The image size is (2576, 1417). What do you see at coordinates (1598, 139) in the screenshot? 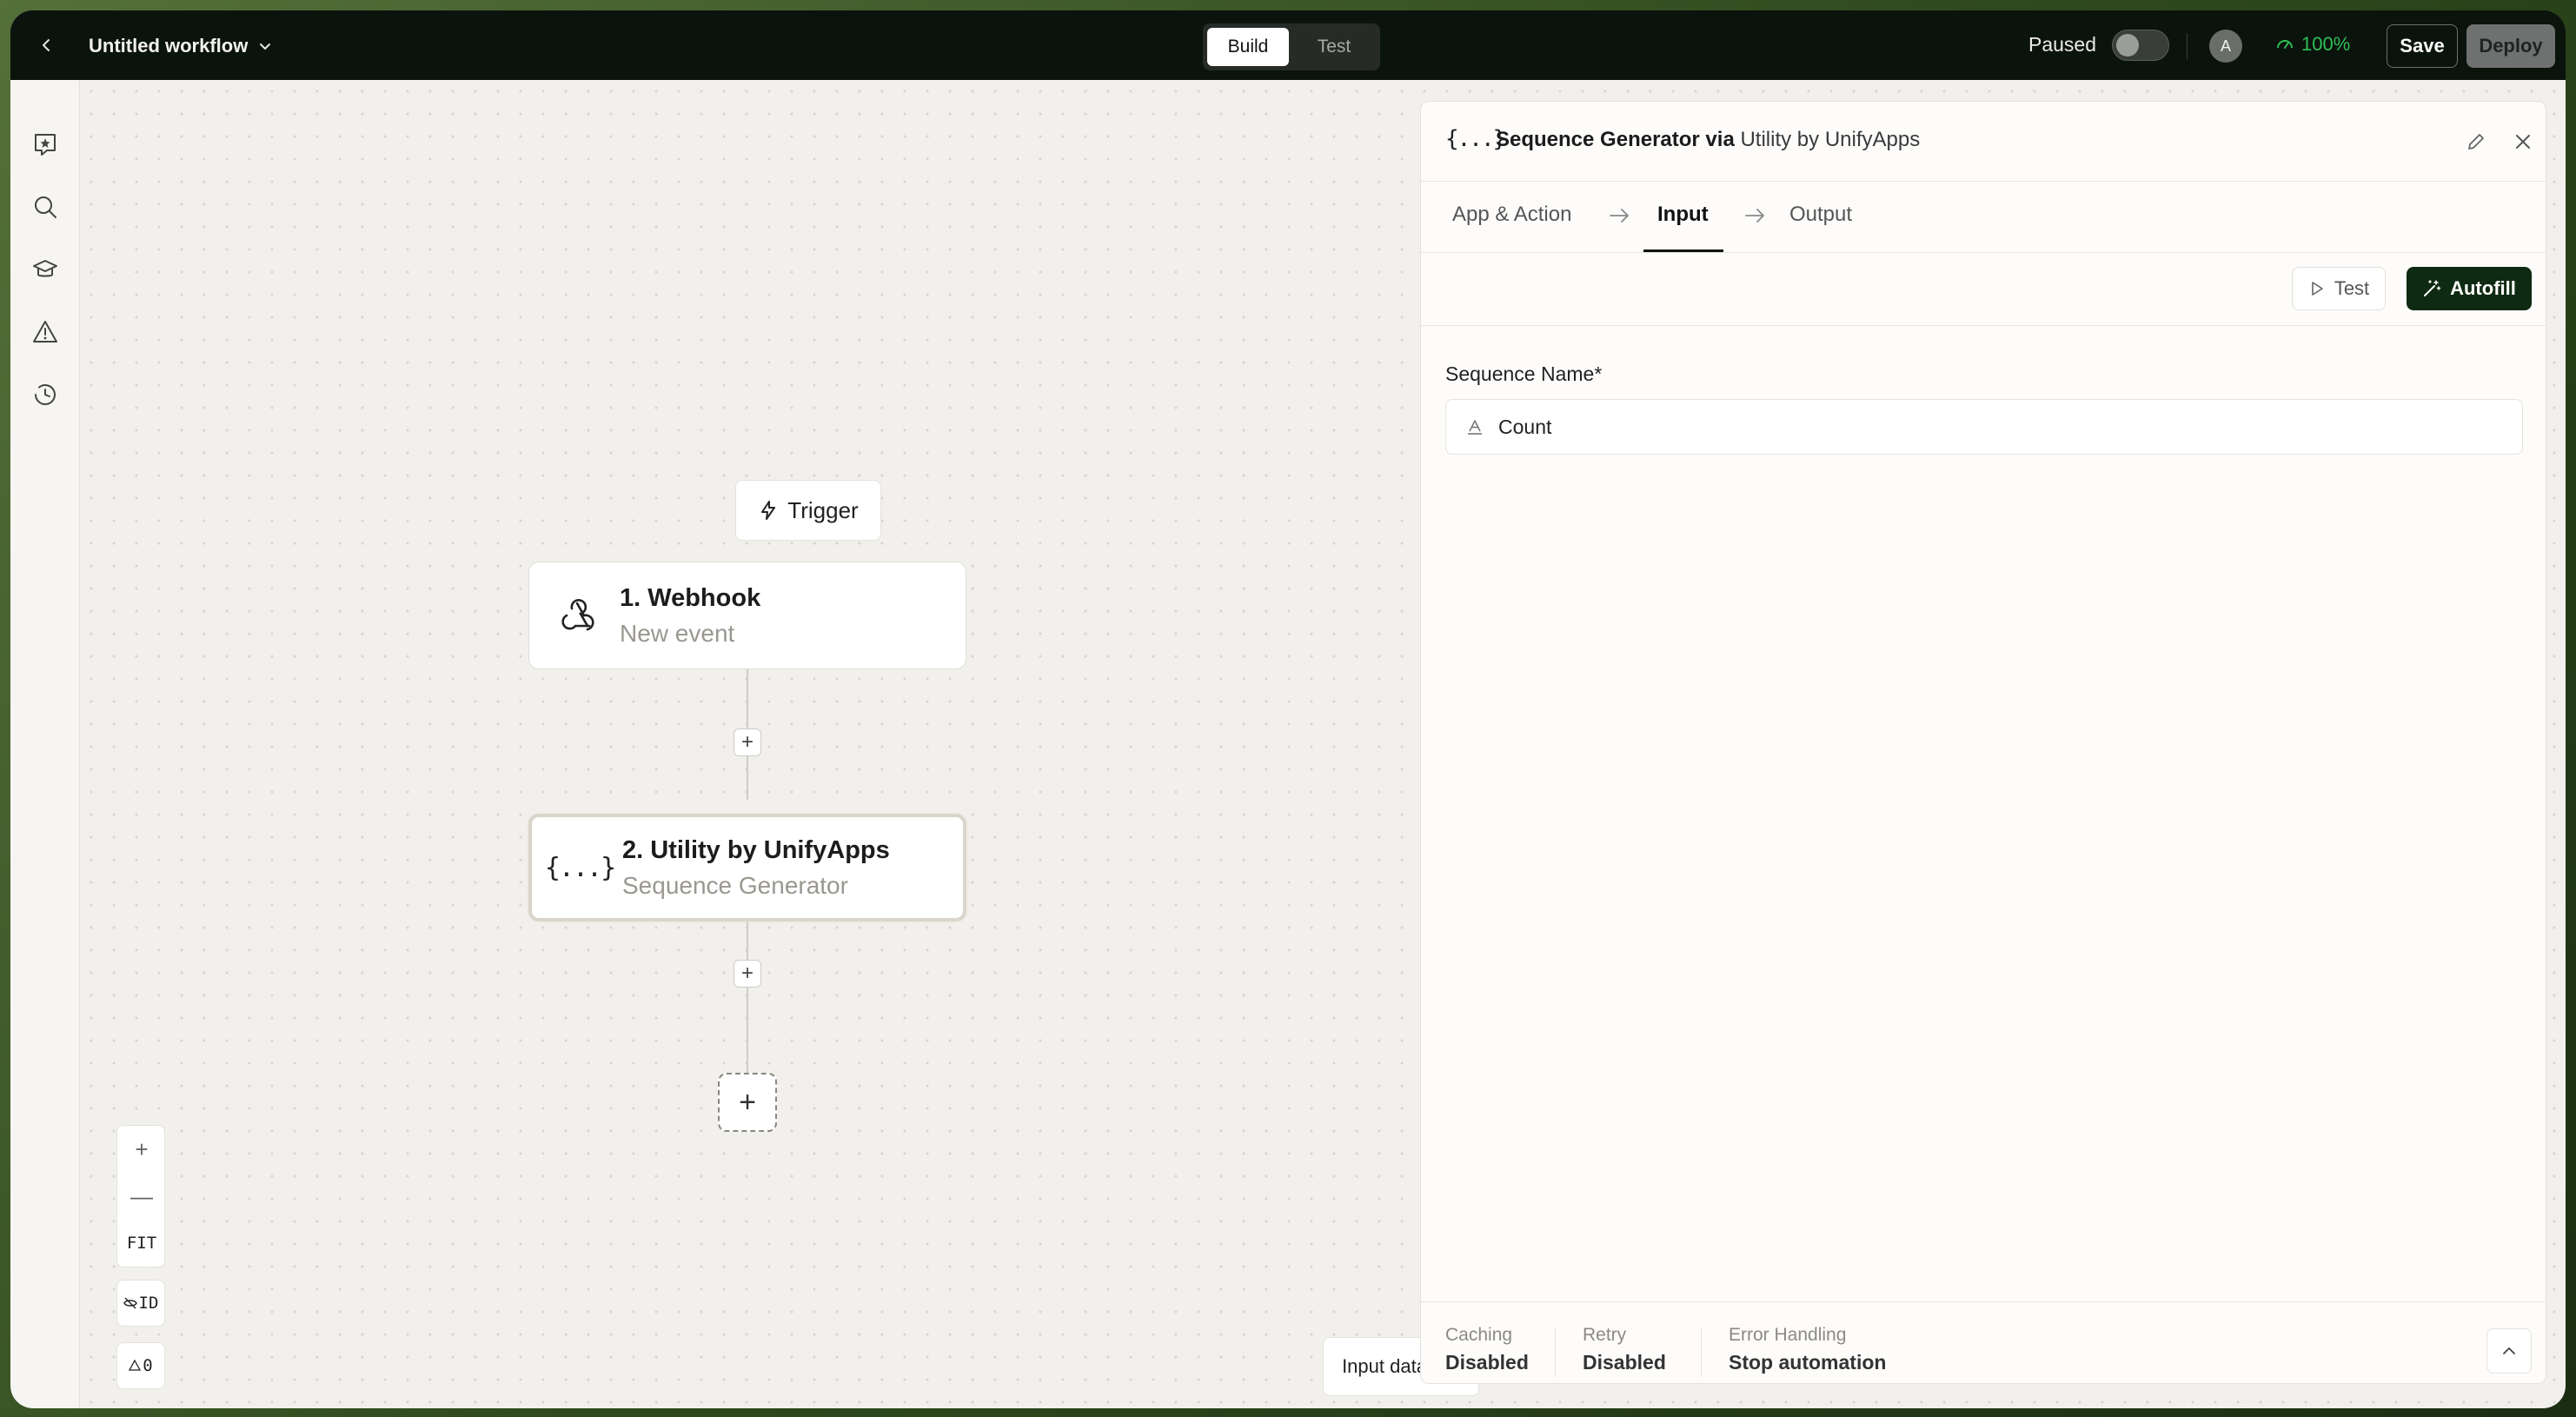
I see `panel-title-action: Sequence Generator` at bounding box center [1598, 139].